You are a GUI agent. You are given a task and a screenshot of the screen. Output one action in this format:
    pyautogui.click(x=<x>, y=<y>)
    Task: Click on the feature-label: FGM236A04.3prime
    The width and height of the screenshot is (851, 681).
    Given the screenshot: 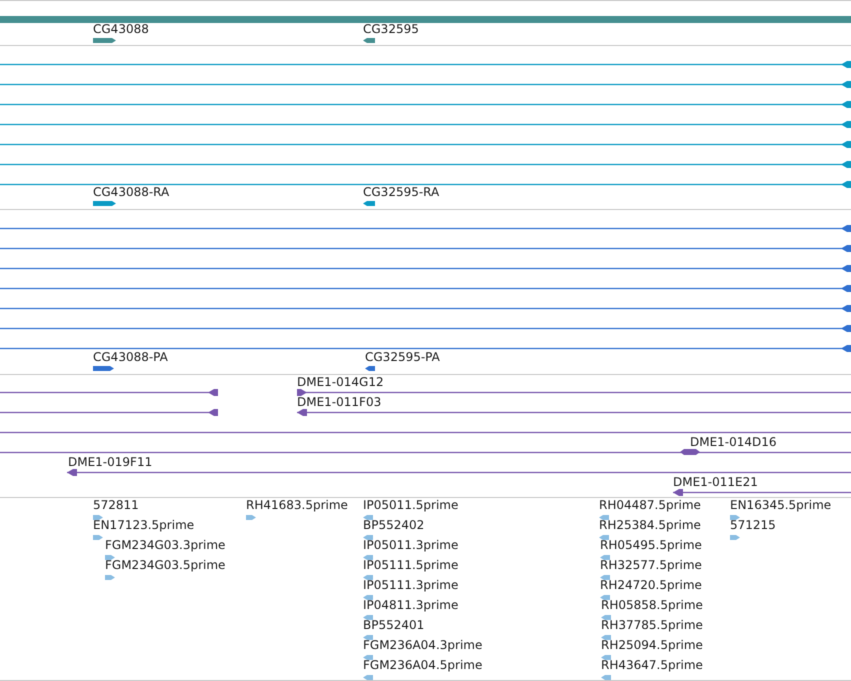 What is the action you would take?
    pyautogui.click(x=422, y=645)
    